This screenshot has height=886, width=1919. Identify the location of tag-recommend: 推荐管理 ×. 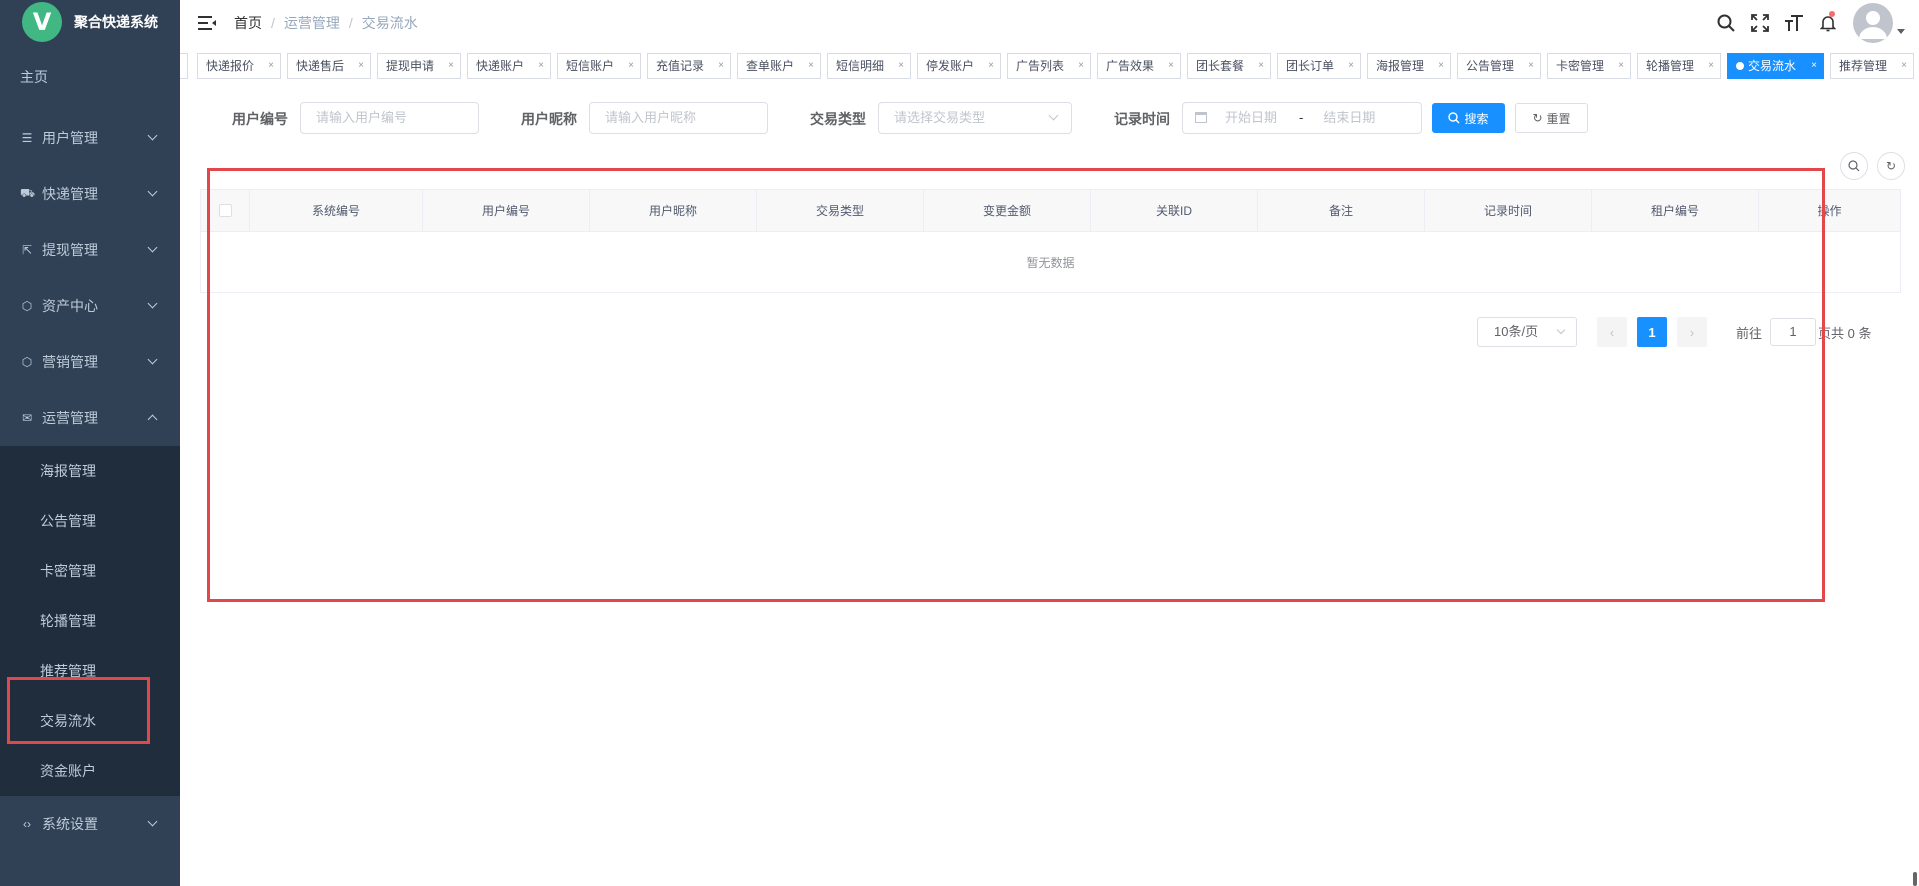
(1872, 66).